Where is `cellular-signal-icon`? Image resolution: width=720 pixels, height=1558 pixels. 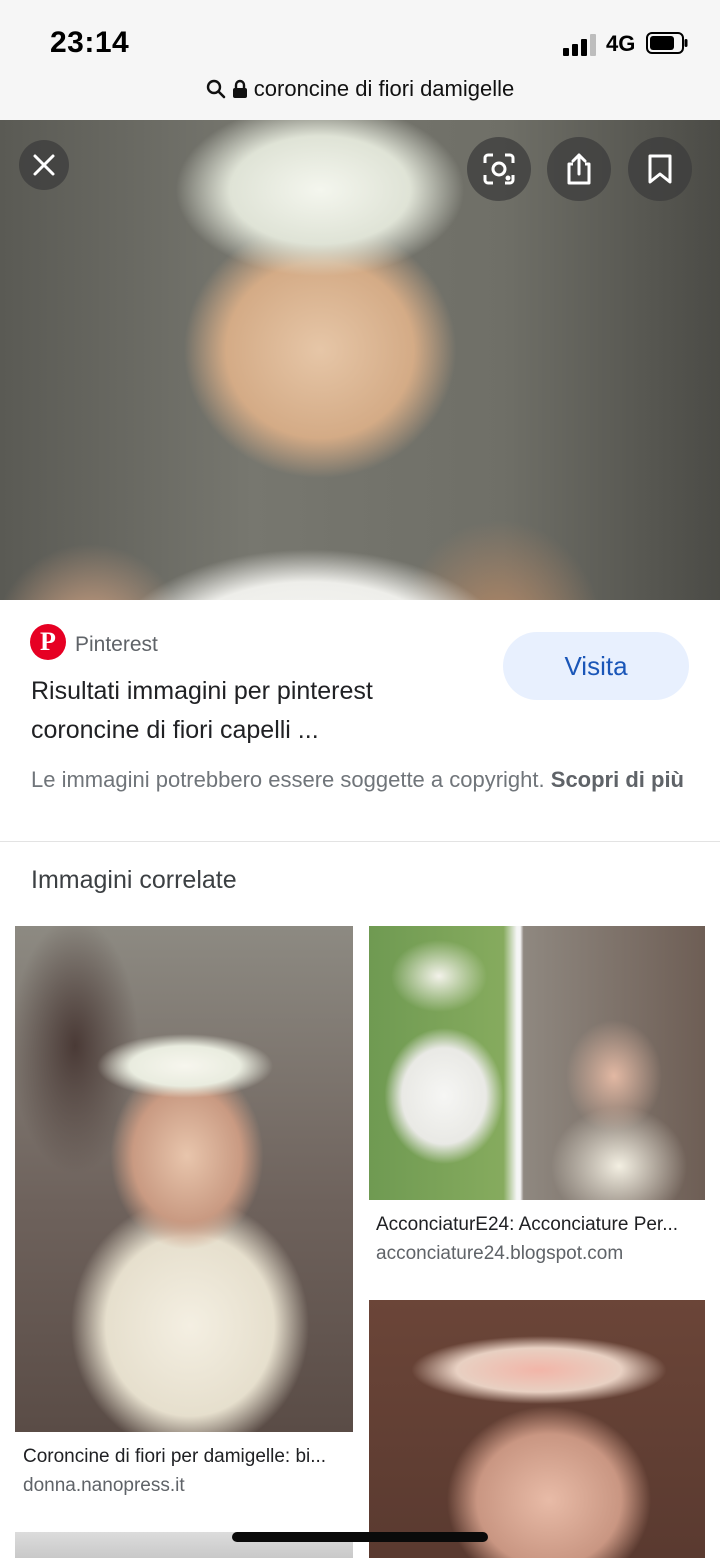 cellular-signal-icon is located at coordinates (579, 45).